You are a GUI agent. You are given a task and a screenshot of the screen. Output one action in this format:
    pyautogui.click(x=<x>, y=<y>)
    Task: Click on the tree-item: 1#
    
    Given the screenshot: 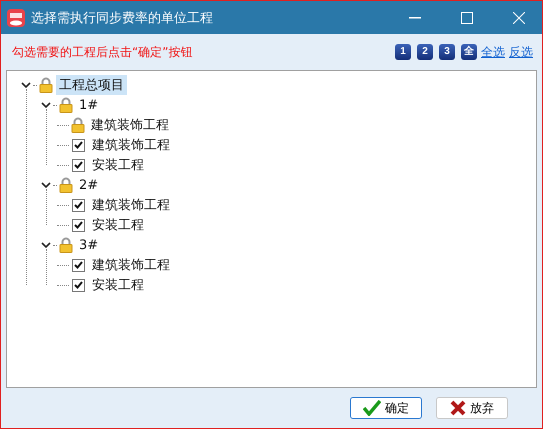 What is the action you would take?
    pyautogui.click(x=89, y=105)
    